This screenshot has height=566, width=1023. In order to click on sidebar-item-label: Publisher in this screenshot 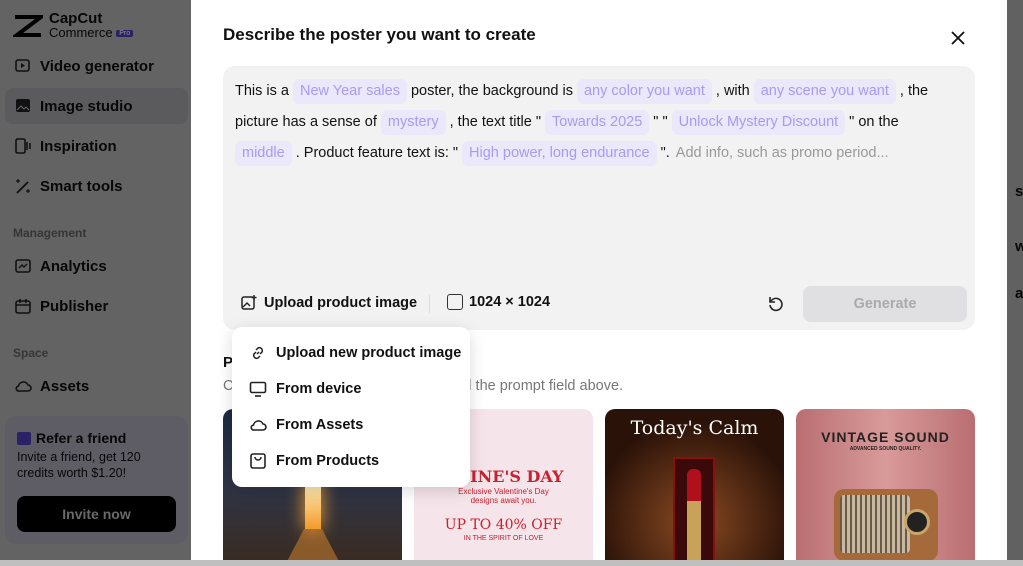, I will do `click(74, 306)`.